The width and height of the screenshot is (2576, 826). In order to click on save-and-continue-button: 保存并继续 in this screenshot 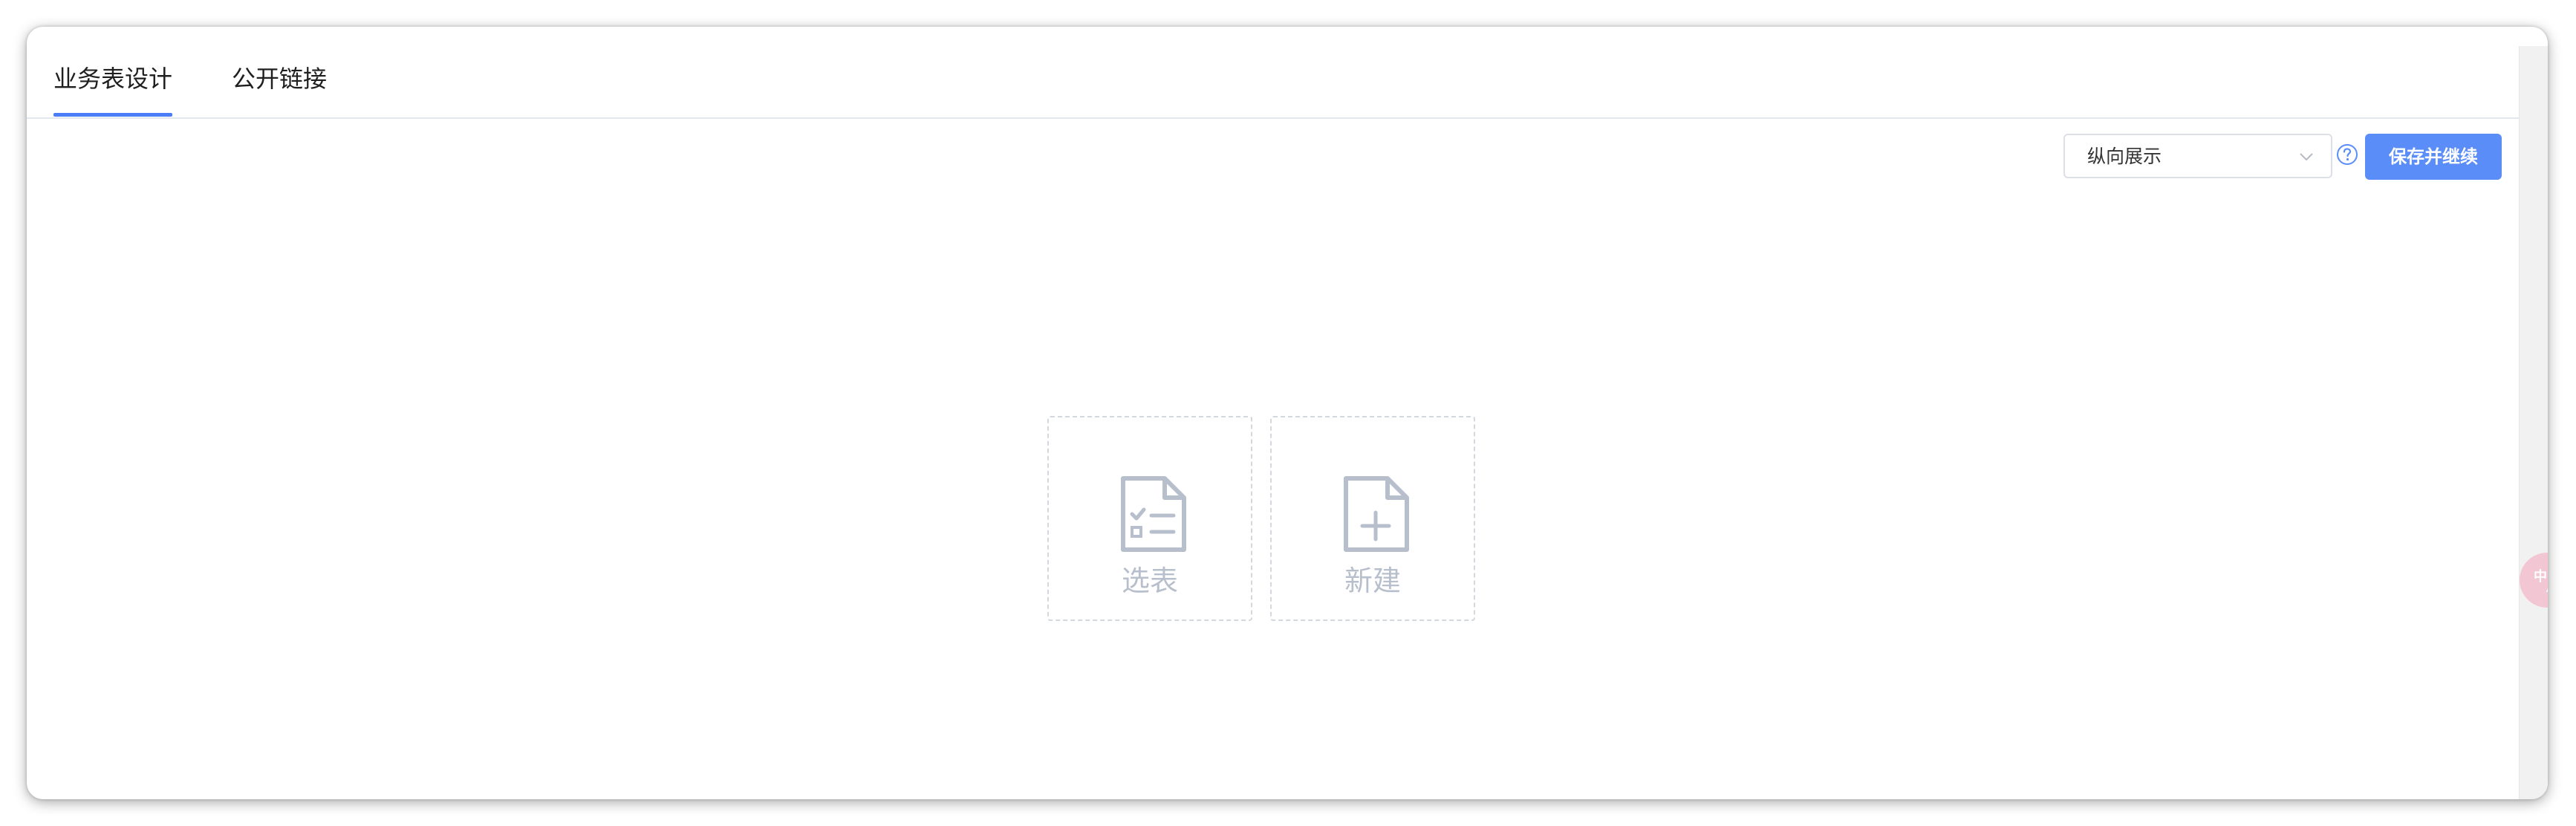, I will do `click(2433, 157)`.